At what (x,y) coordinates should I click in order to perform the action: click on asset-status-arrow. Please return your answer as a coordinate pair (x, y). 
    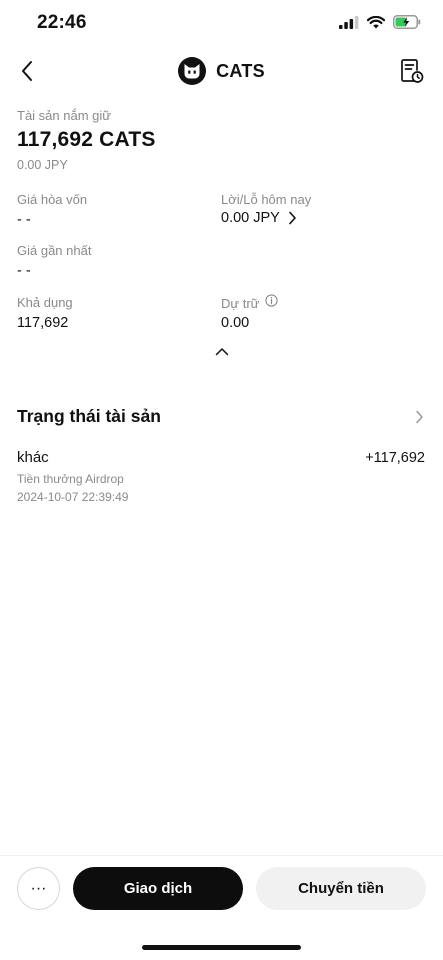
    Looking at the image, I should click on (419, 417).